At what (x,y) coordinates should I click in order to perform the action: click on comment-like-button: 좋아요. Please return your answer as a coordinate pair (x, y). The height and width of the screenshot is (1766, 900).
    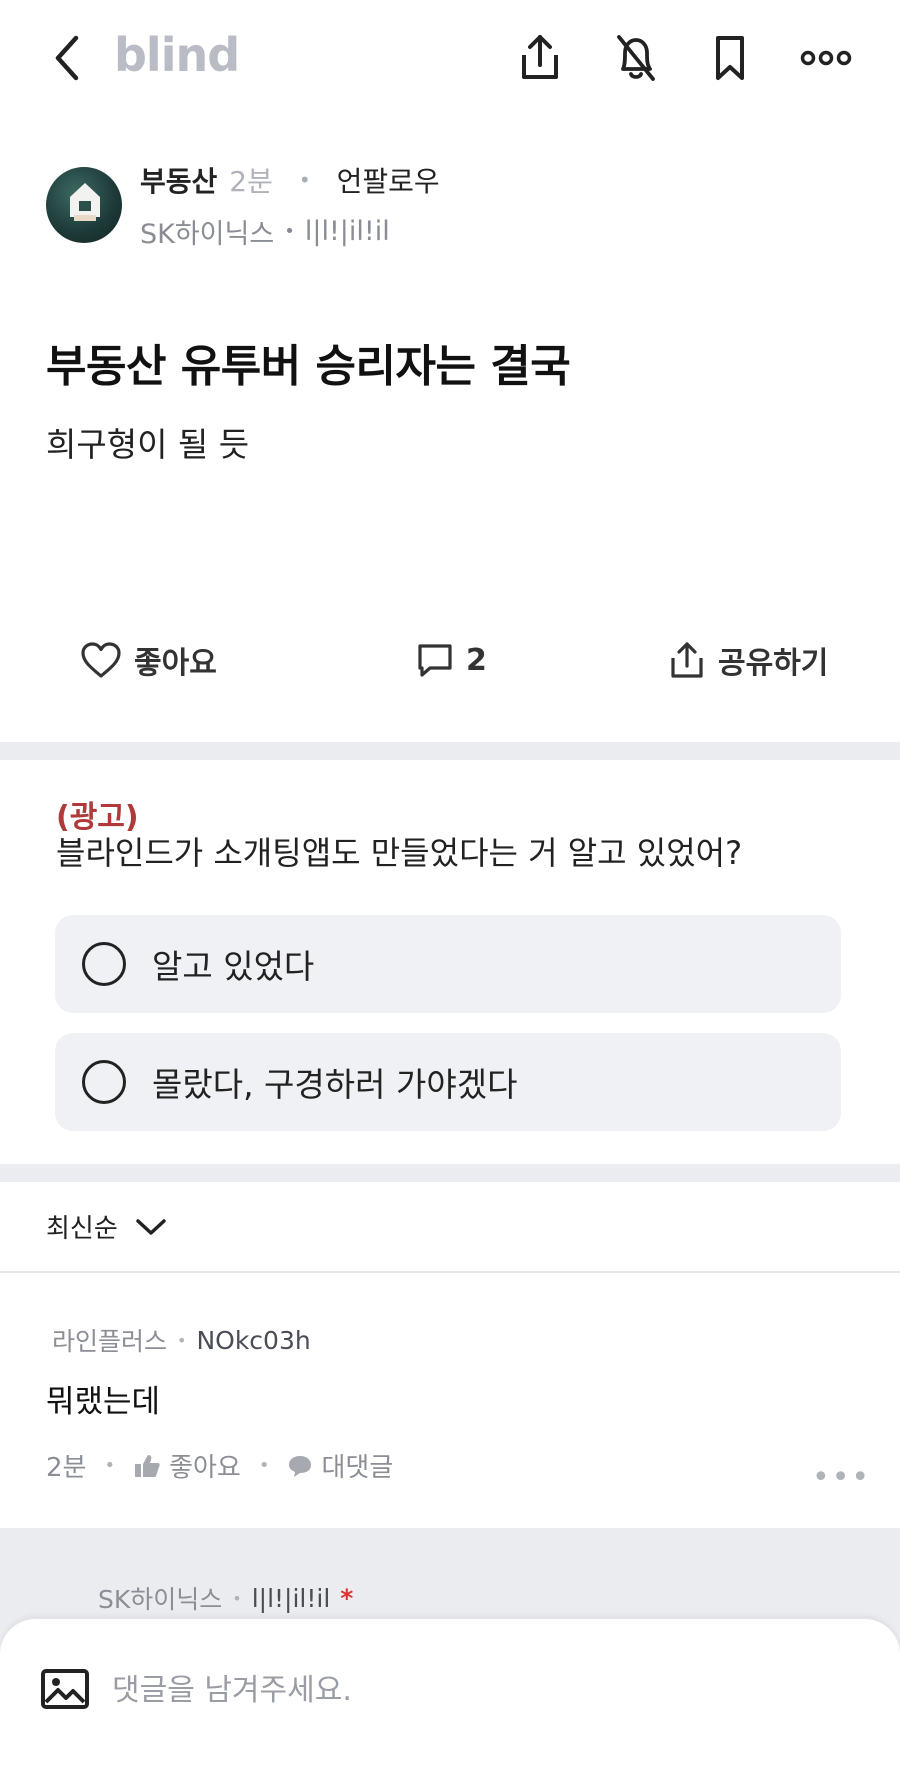
    Looking at the image, I should click on (187, 1465).